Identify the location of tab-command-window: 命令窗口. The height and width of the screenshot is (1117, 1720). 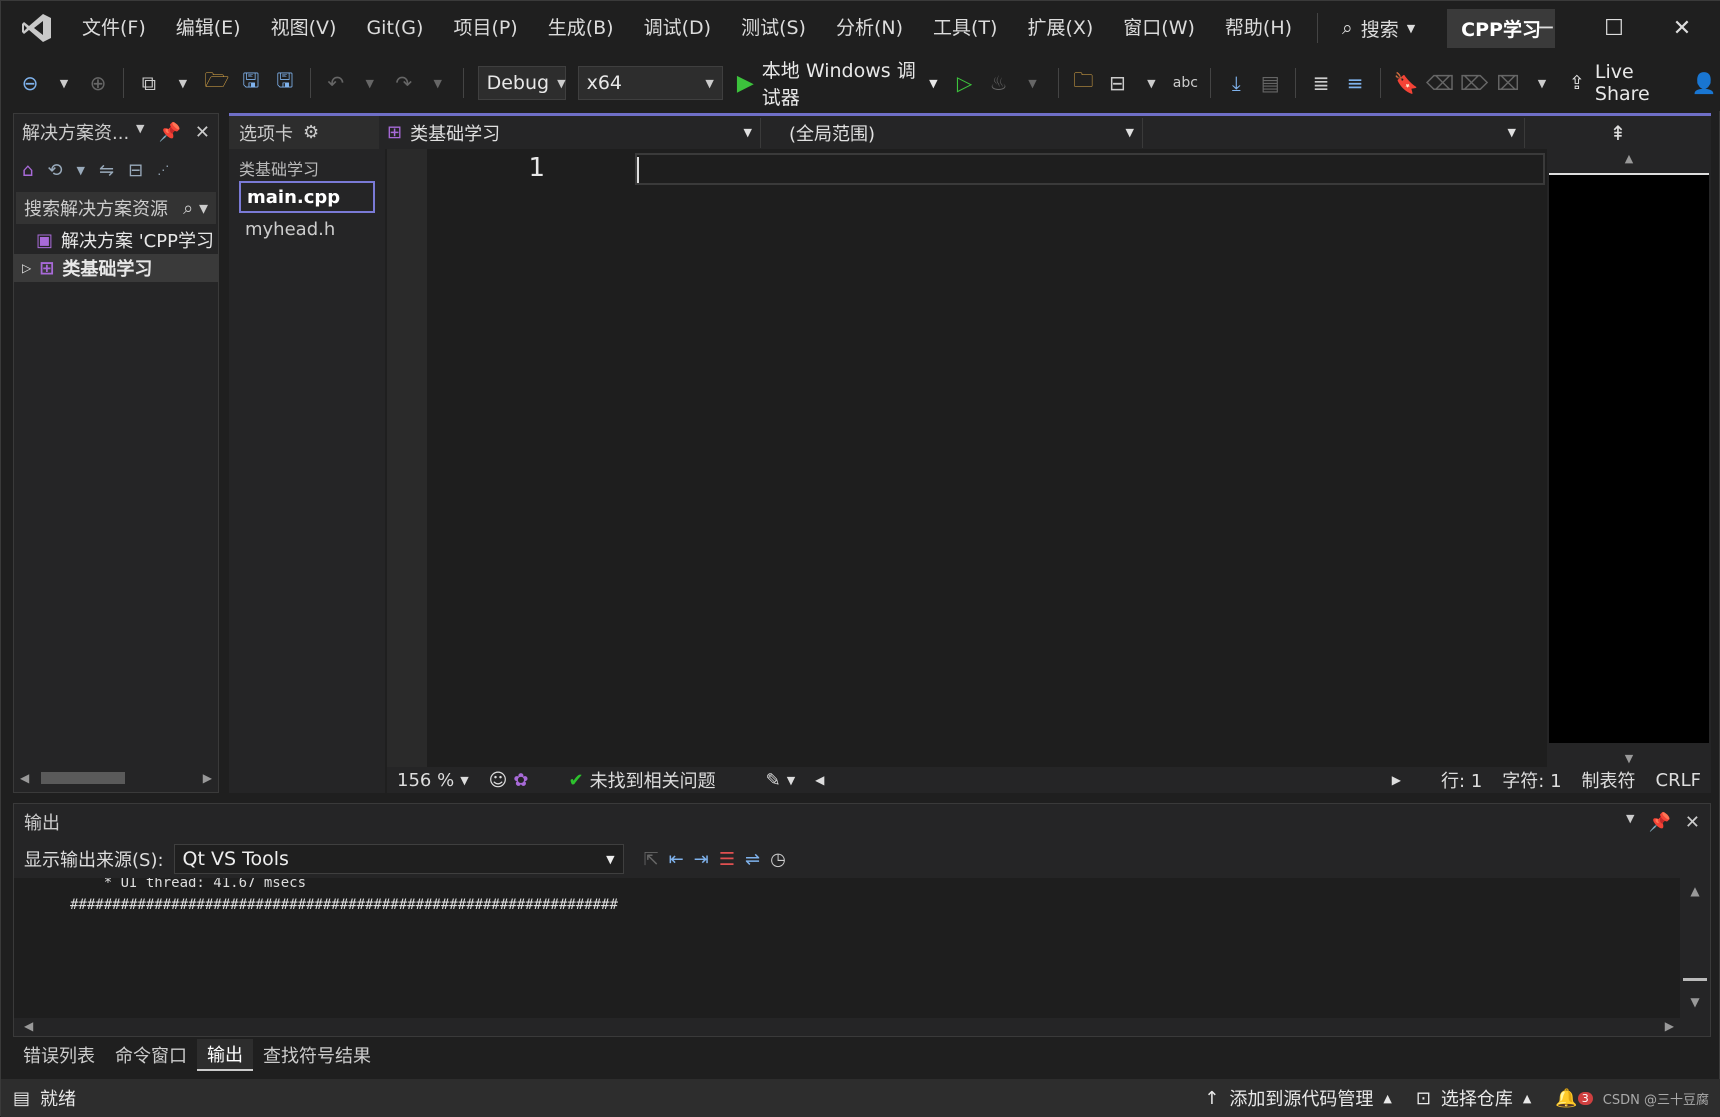
(151, 1055).